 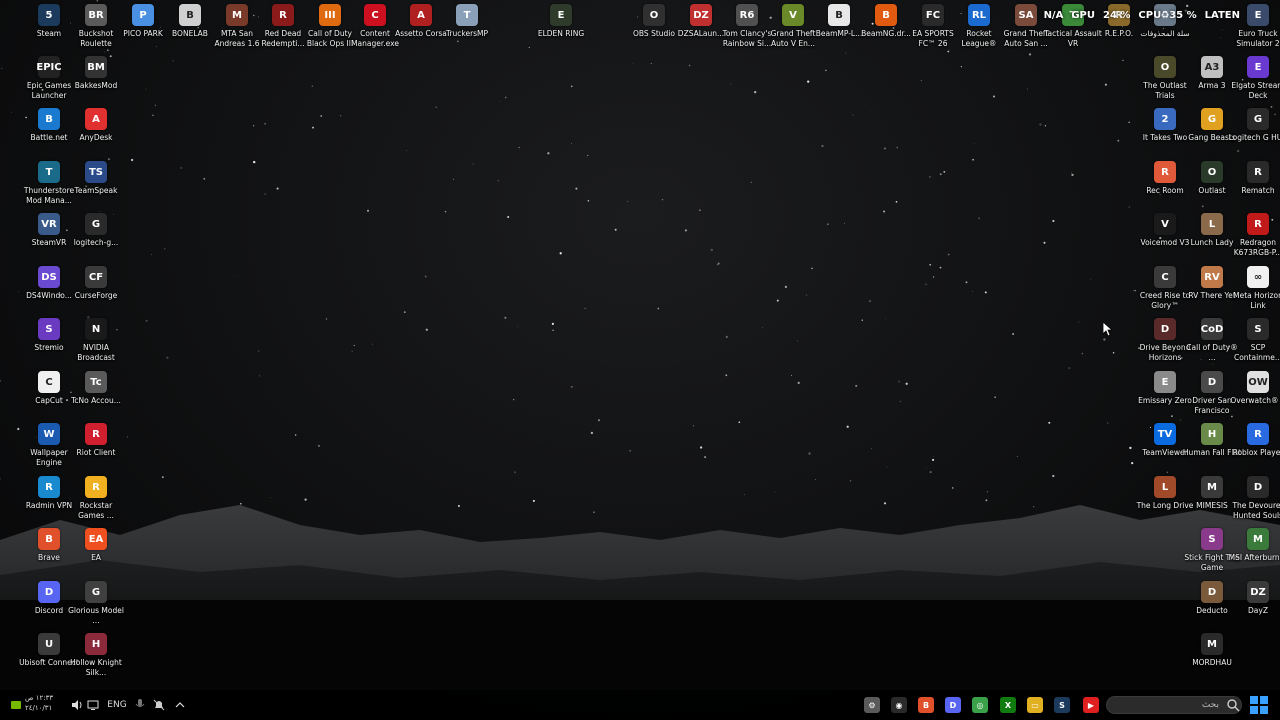 I want to click on desktop-shortcut: ∞ Meta Horizon Link, so click(x=1256, y=288).